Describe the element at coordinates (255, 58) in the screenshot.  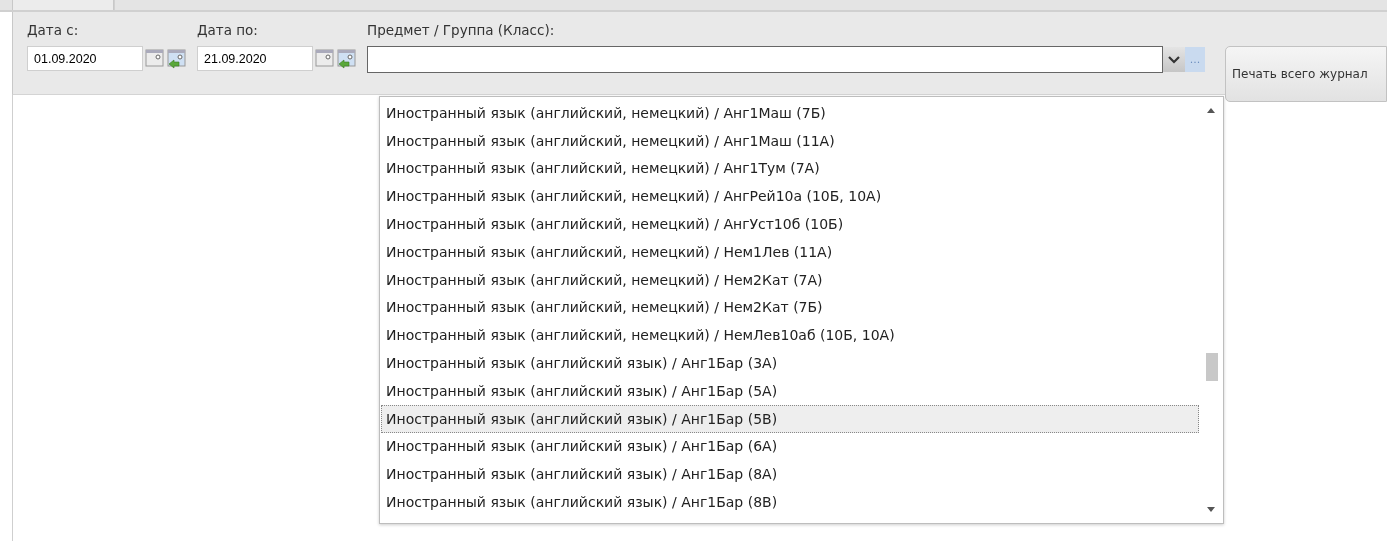
I see `date-to-field: 21.09.2020` at that location.